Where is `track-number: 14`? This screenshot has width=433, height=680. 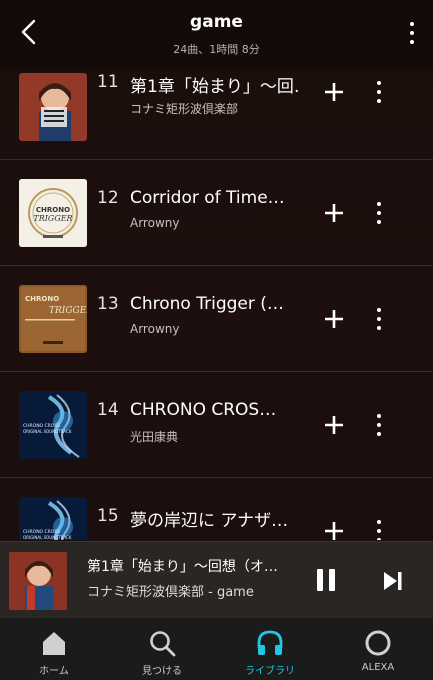
track-number: 14 is located at coordinates (108, 410).